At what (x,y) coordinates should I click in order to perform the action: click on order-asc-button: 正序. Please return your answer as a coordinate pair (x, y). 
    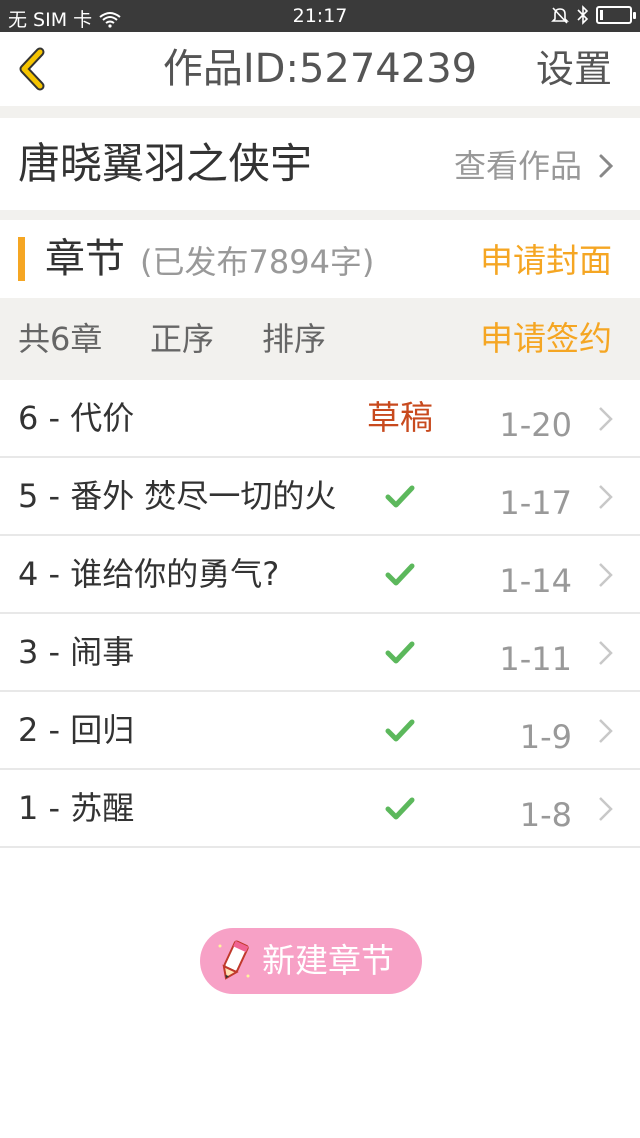
    Looking at the image, I should click on (182, 339).